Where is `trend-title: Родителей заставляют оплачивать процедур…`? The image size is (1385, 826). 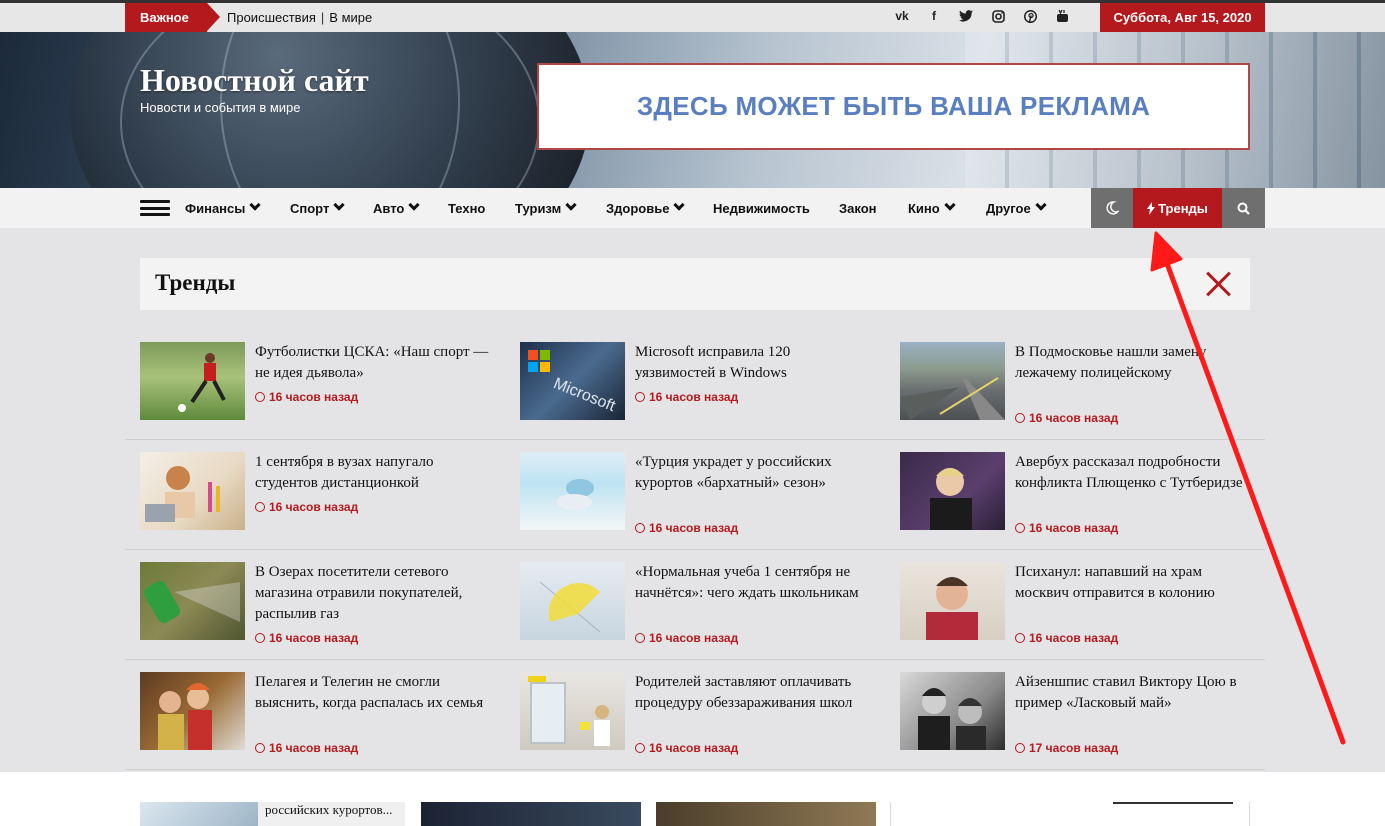
trend-title: Родителей заставляют оплачивать процедур… is located at coordinates (752, 693).